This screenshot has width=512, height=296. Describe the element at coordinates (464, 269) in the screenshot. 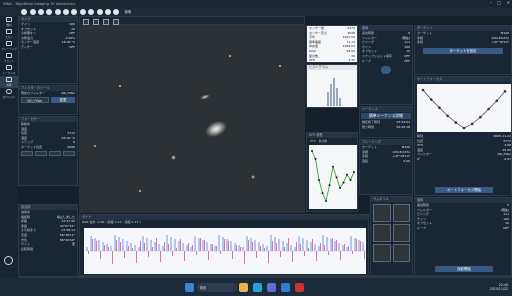

I see `start-capture-button: 撮影開始` at that location.